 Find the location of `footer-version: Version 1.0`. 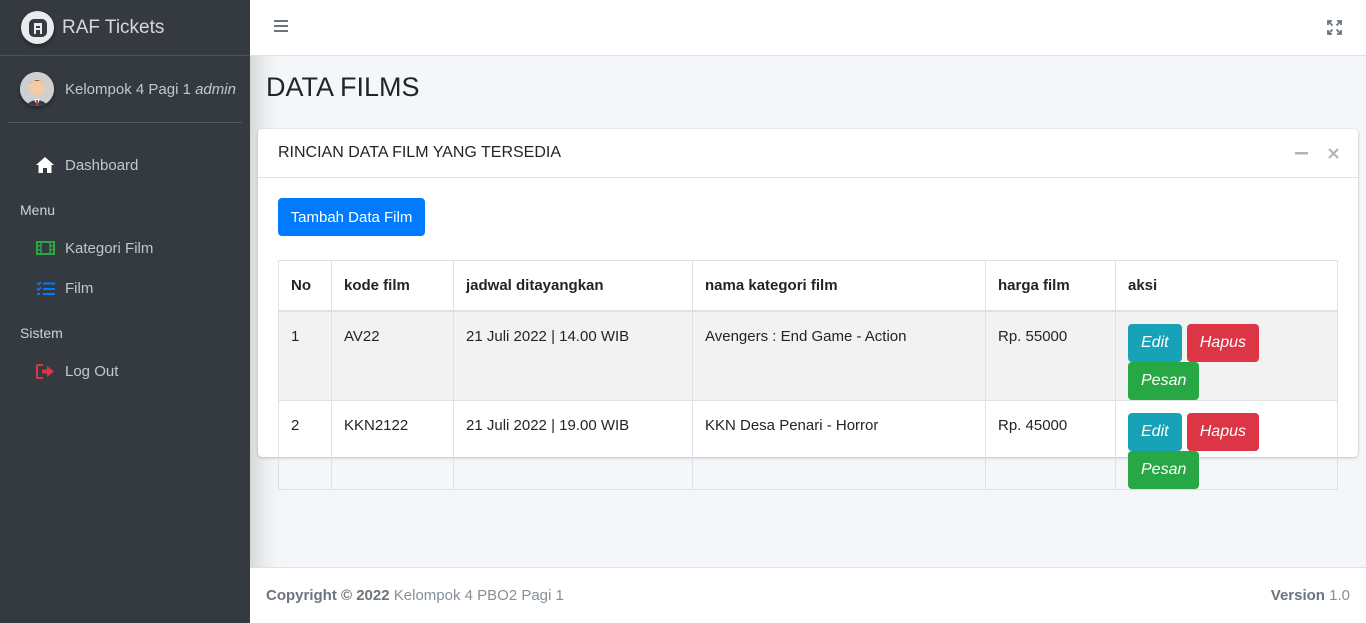

footer-version: Version 1.0 is located at coordinates (1310, 595).